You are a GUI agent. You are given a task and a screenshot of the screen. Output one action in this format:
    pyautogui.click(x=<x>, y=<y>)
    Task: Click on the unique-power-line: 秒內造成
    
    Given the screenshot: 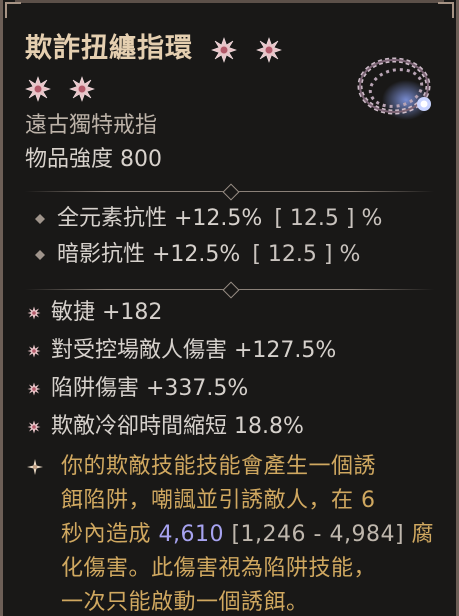 What is the action you would take?
    pyautogui.click(x=110, y=534)
    